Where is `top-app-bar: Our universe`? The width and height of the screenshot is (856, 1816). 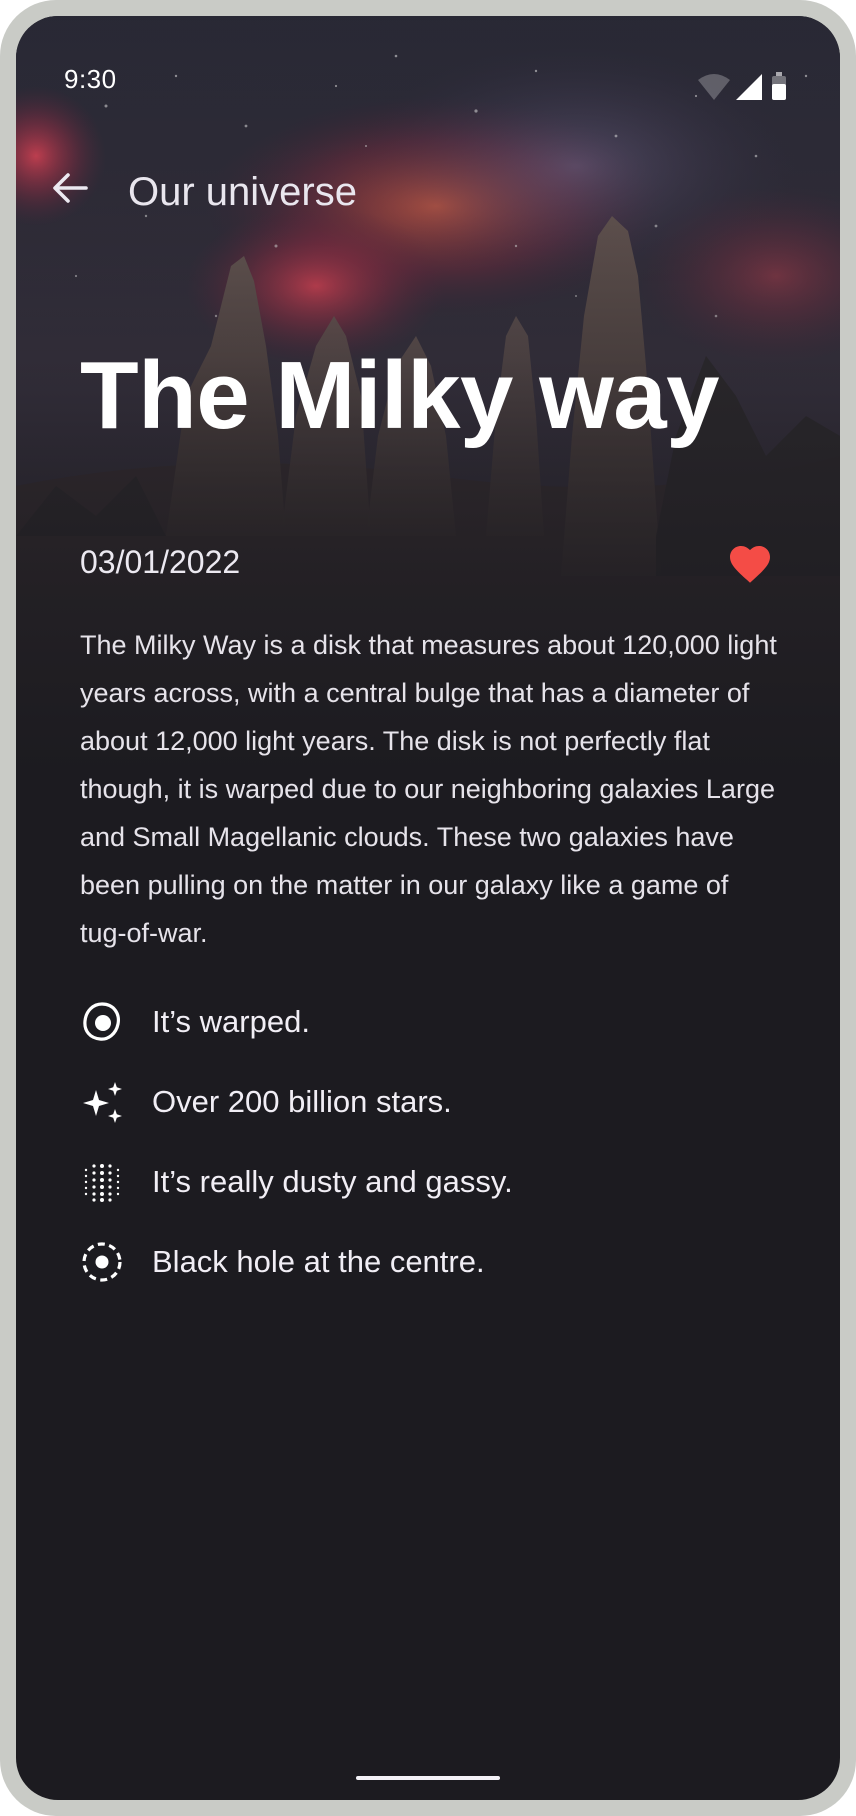
top-app-bar: Our universe is located at coordinates (428, 186).